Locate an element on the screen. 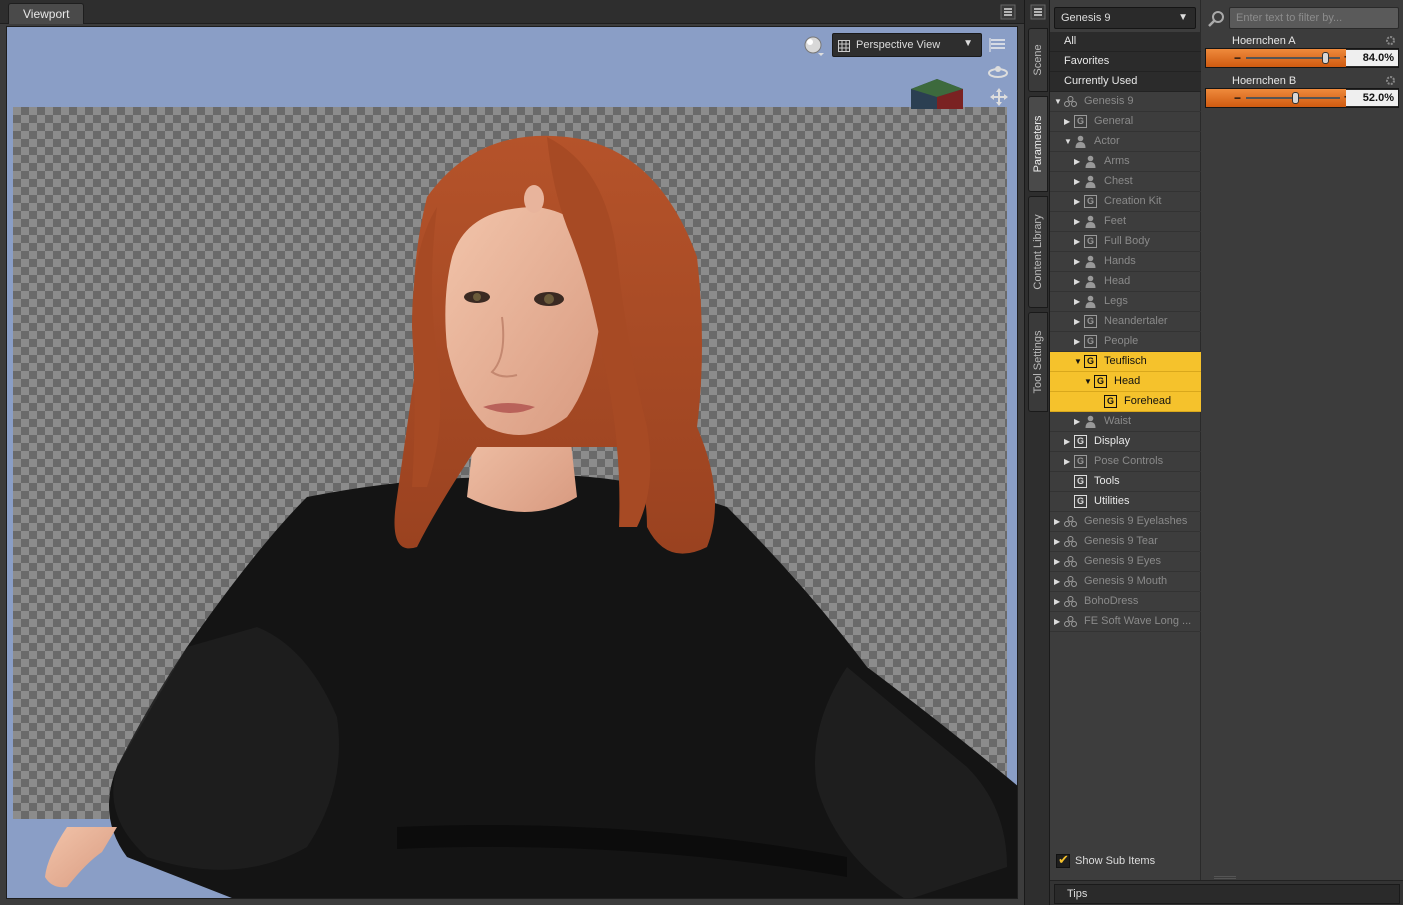  tree-item-legs: ▶ Legs is located at coordinates (1125, 302).